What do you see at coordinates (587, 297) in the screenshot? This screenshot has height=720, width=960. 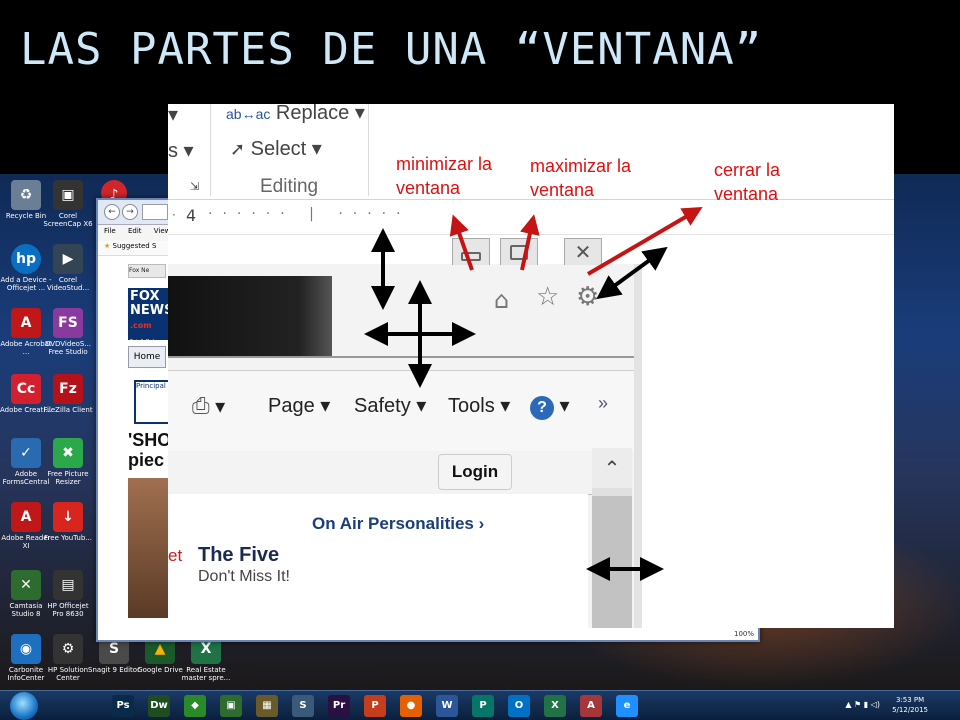 I see `settings-gear-icon: ⚙` at bounding box center [587, 297].